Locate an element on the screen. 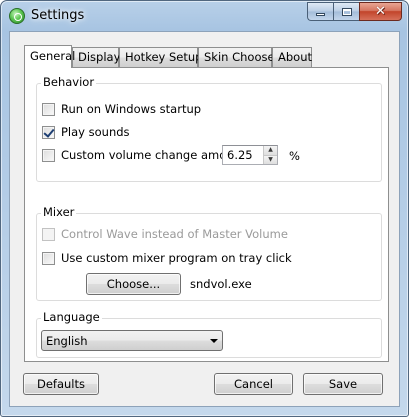 This screenshot has height=417, width=409. close-button: ✕ is located at coordinates (380, 11).